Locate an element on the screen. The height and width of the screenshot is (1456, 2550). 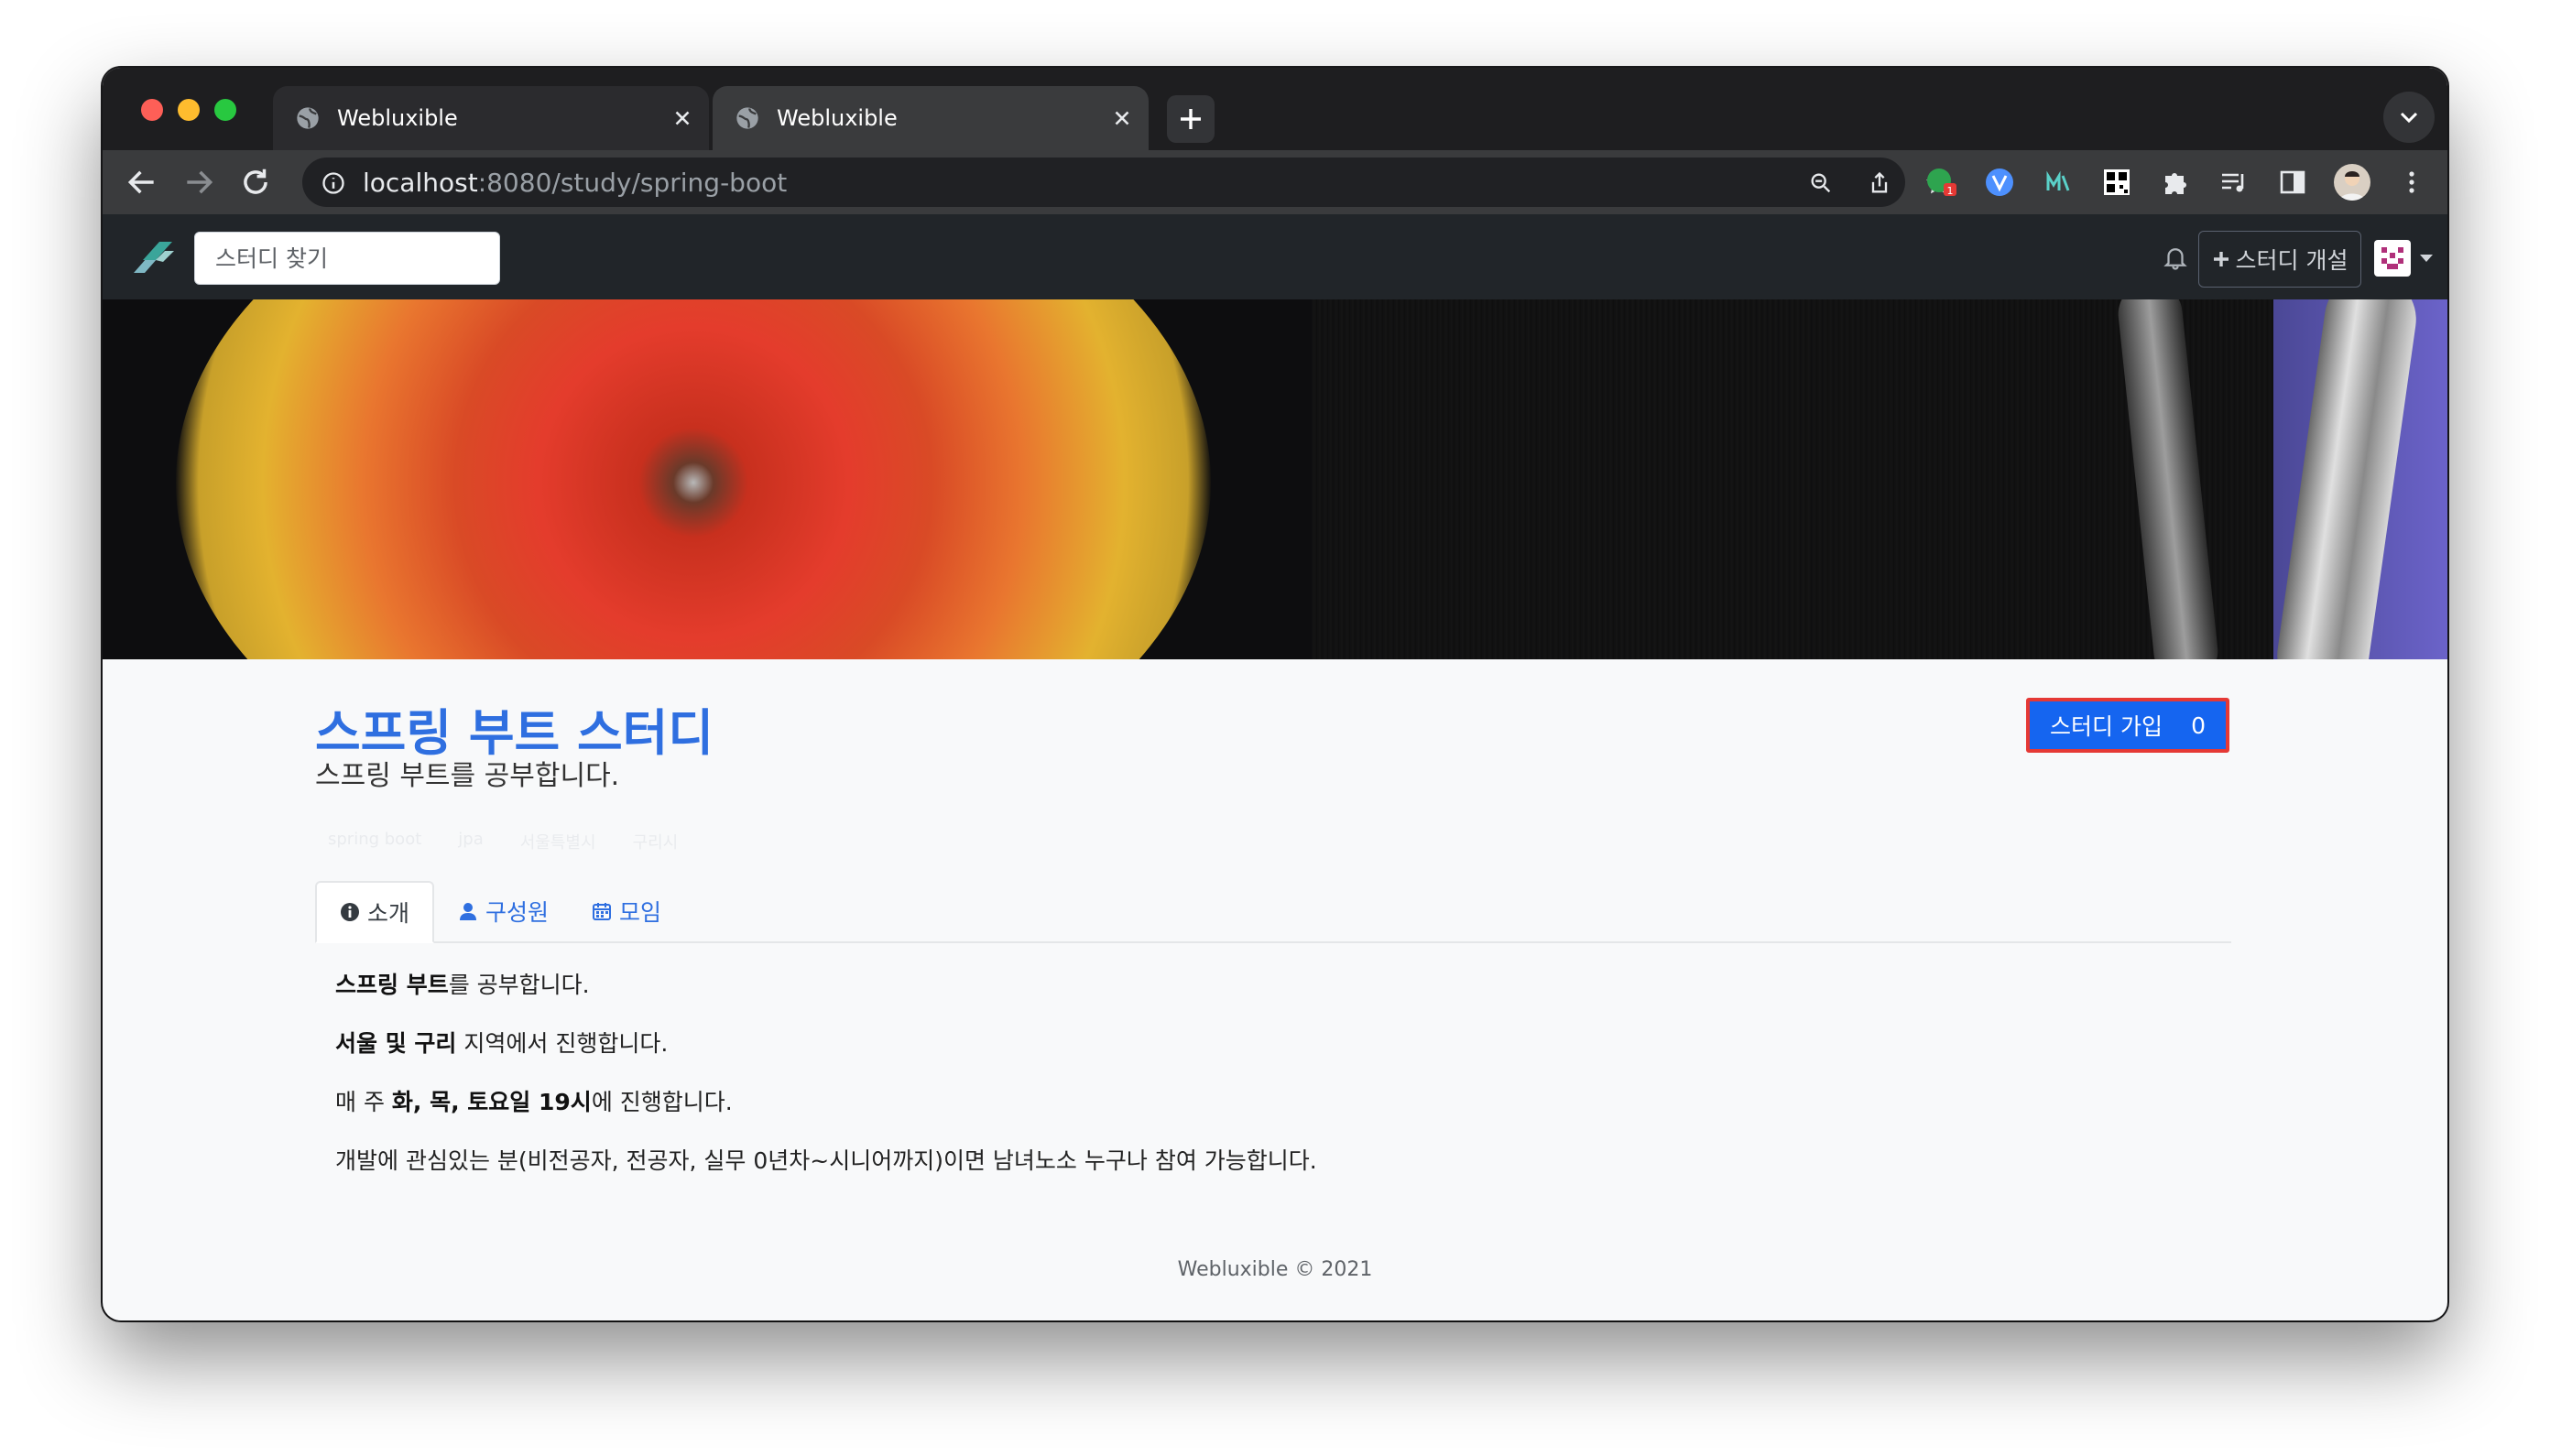
close-window-button is located at coordinates (152, 110).